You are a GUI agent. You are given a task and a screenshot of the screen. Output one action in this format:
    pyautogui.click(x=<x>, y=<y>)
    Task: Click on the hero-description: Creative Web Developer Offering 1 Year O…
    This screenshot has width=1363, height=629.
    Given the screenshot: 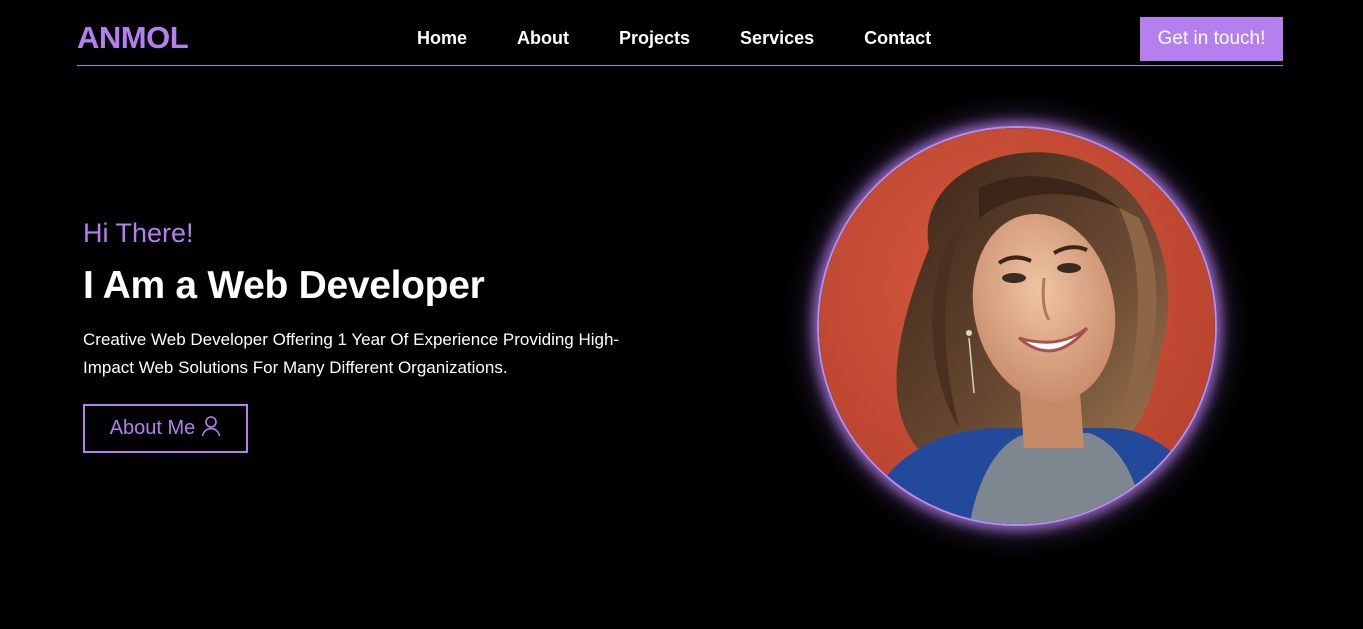 What is the action you would take?
    pyautogui.click(x=351, y=353)
    